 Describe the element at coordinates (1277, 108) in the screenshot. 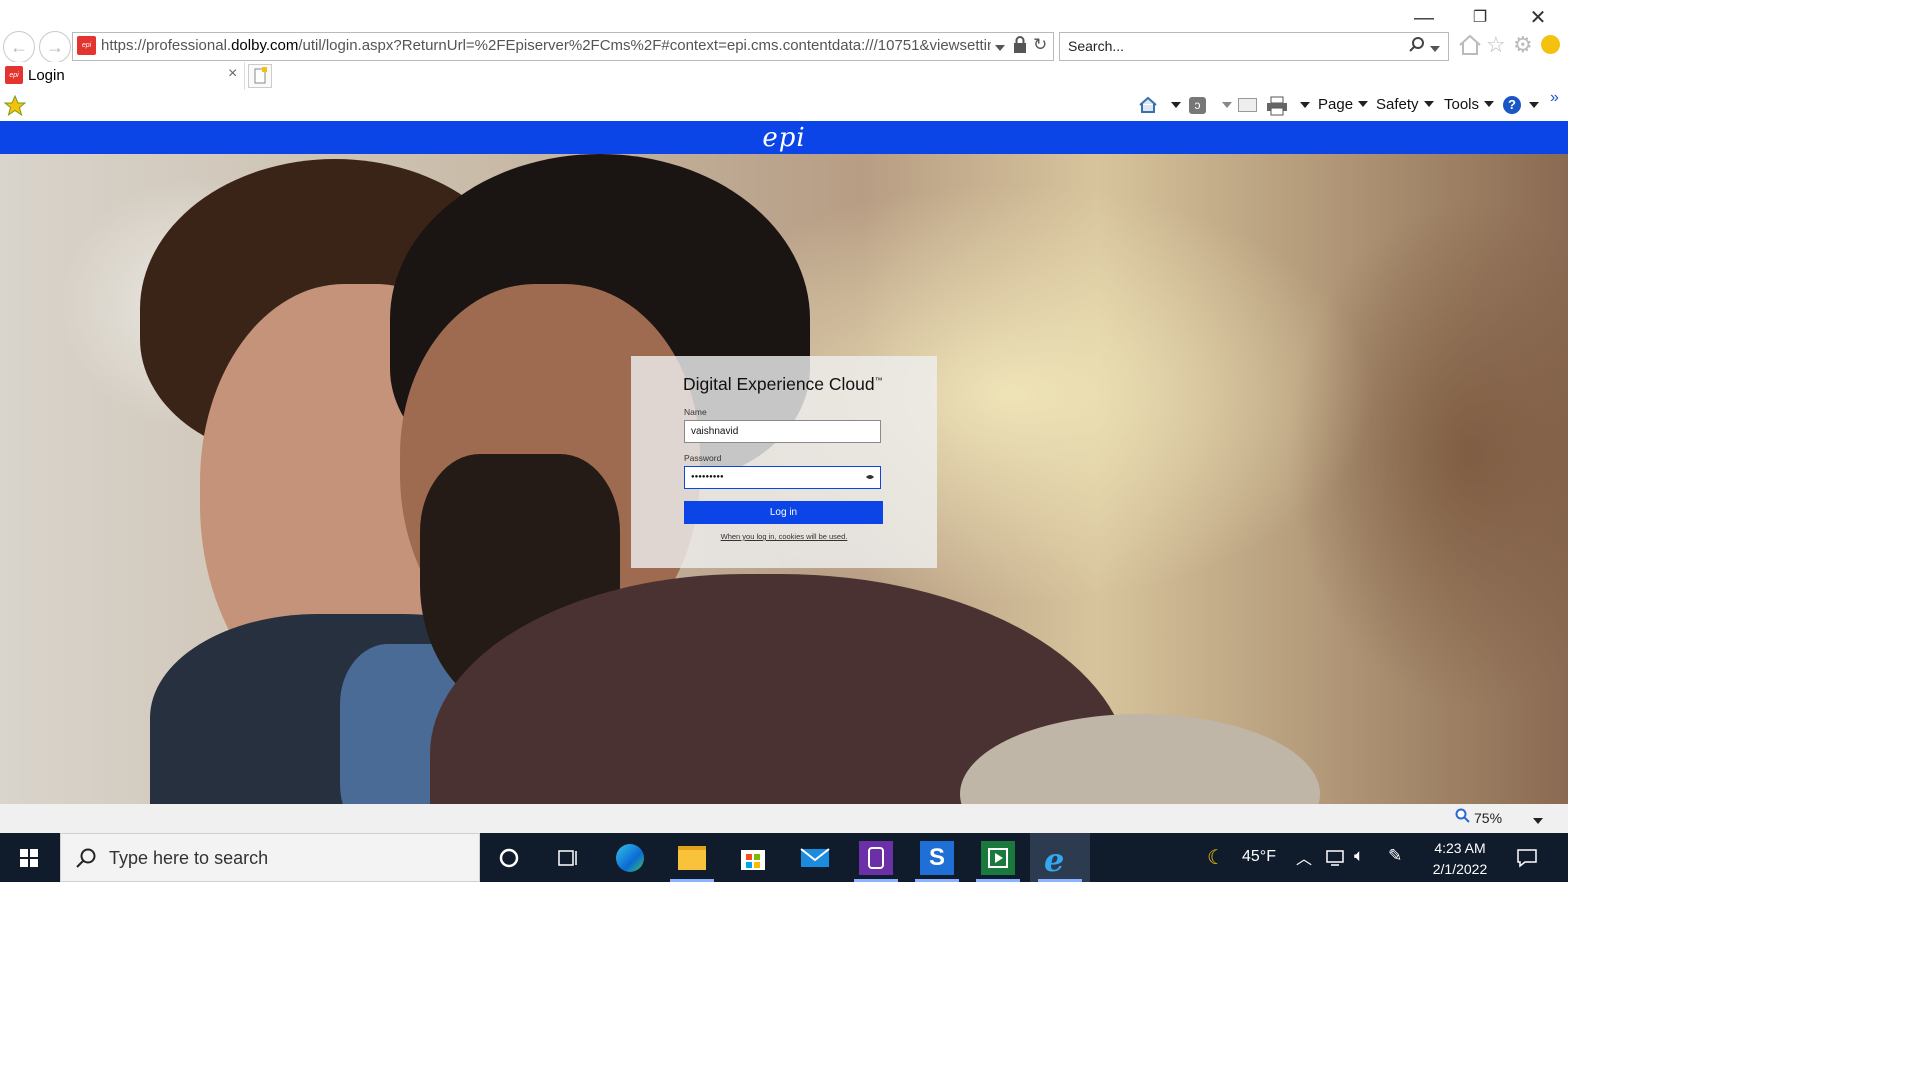

I see `print-icon` at that location.